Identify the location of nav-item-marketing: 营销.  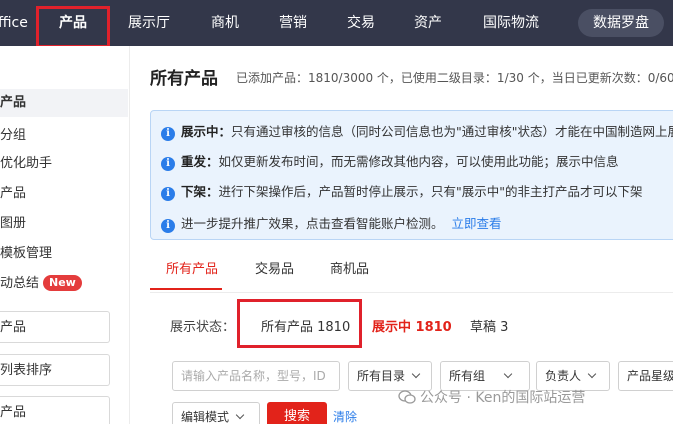
(293, 23).